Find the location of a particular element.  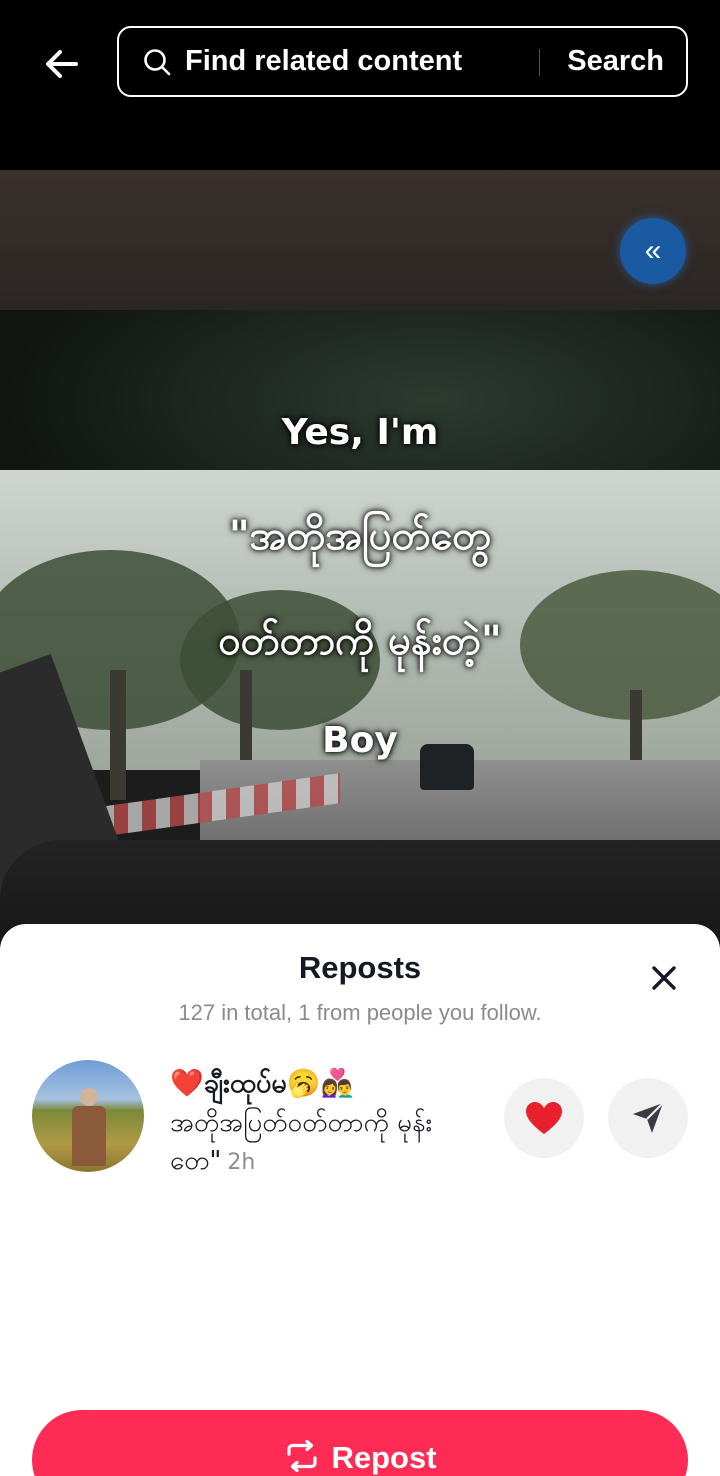

back-button is located at coordinates (62, 64).